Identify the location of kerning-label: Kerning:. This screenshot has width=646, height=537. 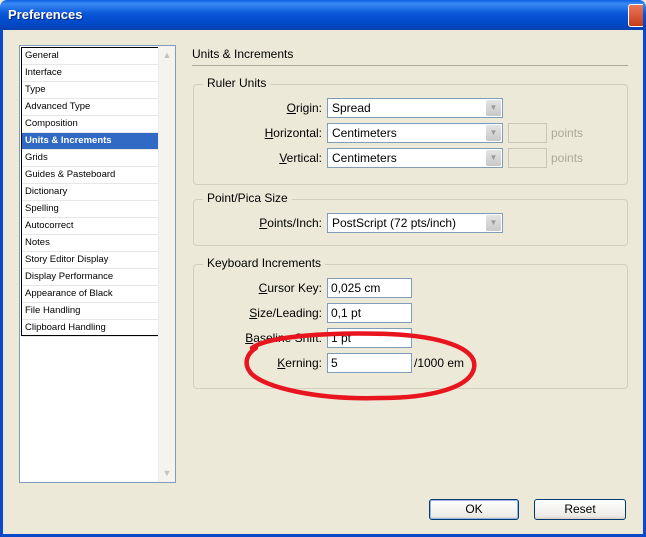
(299, 363).